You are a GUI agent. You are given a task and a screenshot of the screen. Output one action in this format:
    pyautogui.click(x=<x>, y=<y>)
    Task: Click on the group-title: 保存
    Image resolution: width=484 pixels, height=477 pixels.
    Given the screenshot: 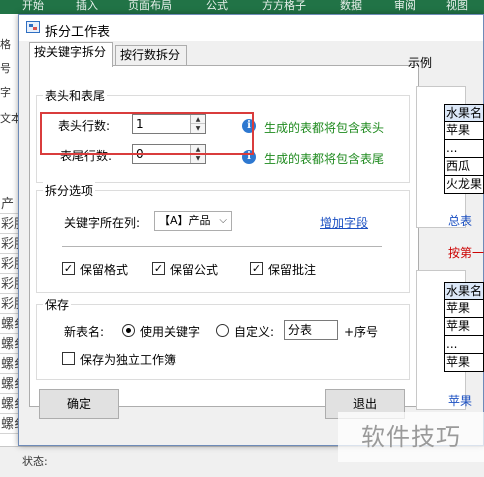 What is the action you would take?
    pyautogui.click(x=57, y=304)
    